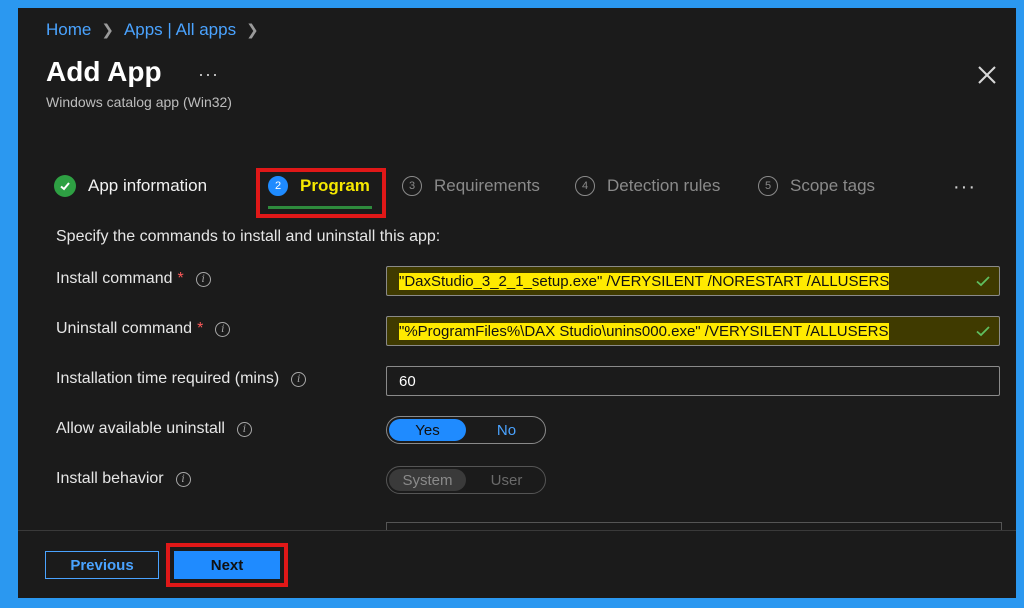  What do you see at coordinates (227, 565) in the screenshot?
I see `next-button: Next` at bounding box center [227, 565].